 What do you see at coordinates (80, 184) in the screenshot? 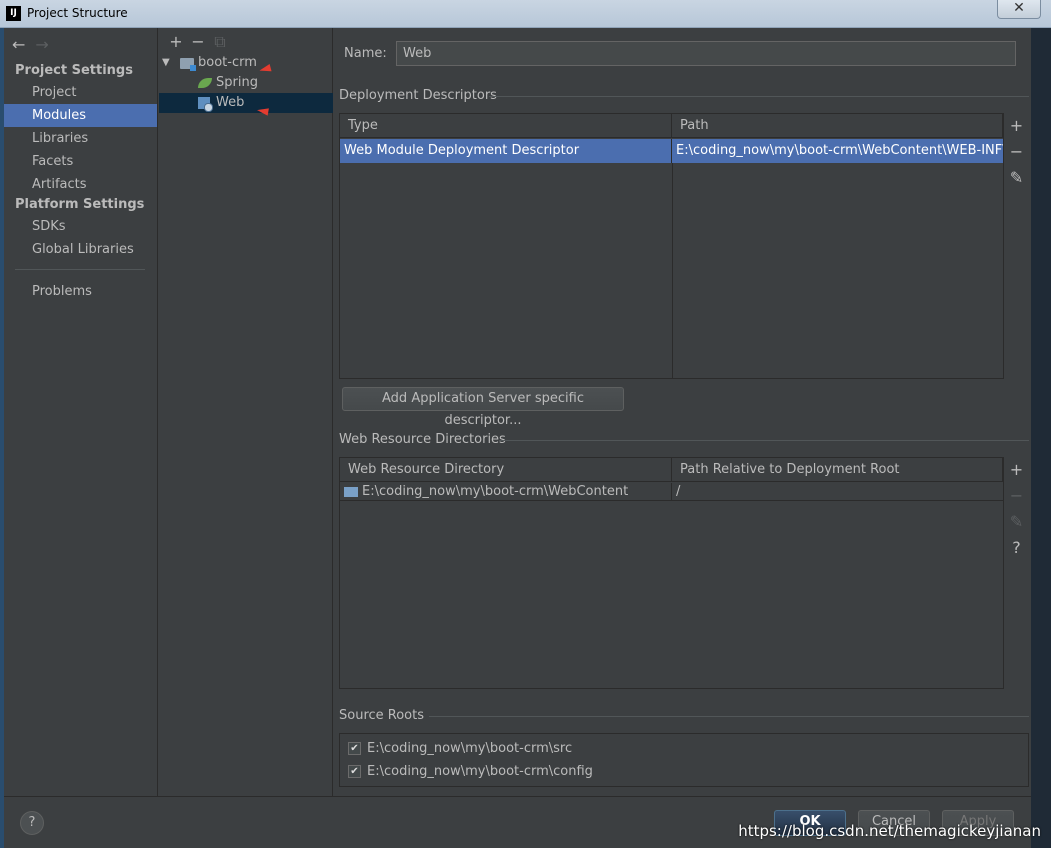
I see `sidebar-item-artifacts: Artifacts` at bounding box center [80, 184].